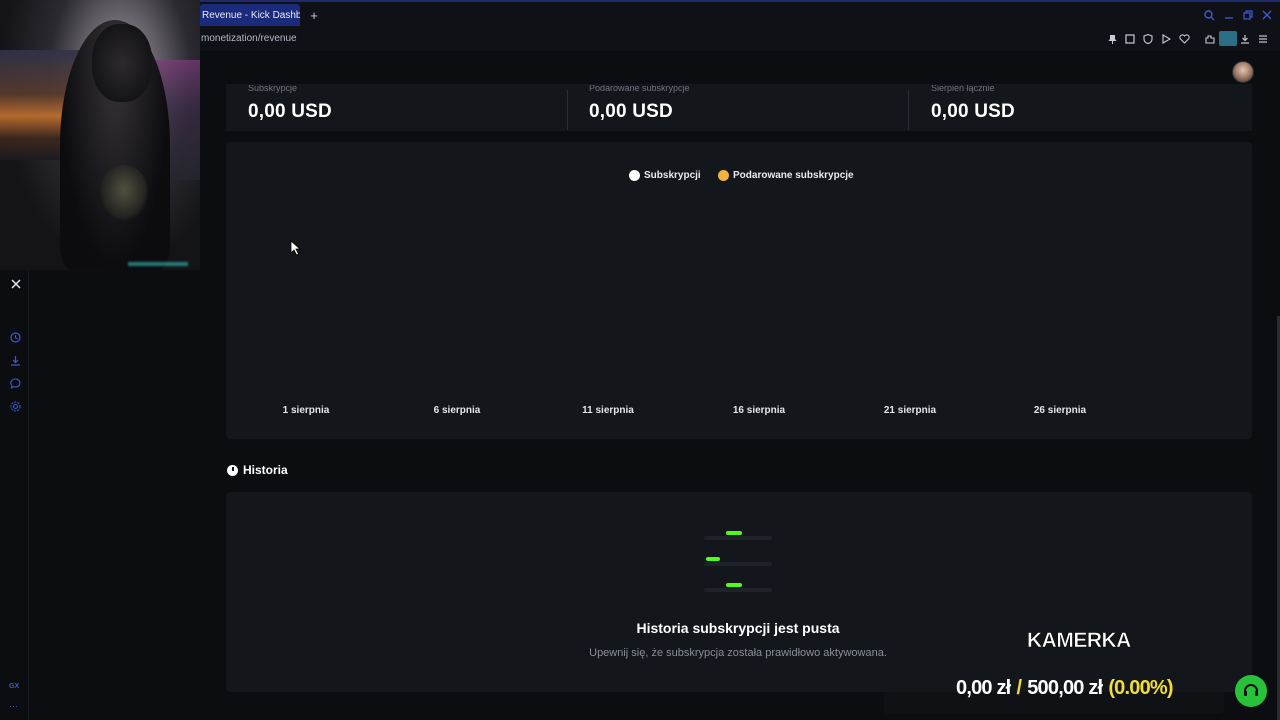  What do you see at coordinates (1060, 410) in the screenshot?
I see `x-tick-label: 26 sierpnia` at bounding box center [1060, 410].